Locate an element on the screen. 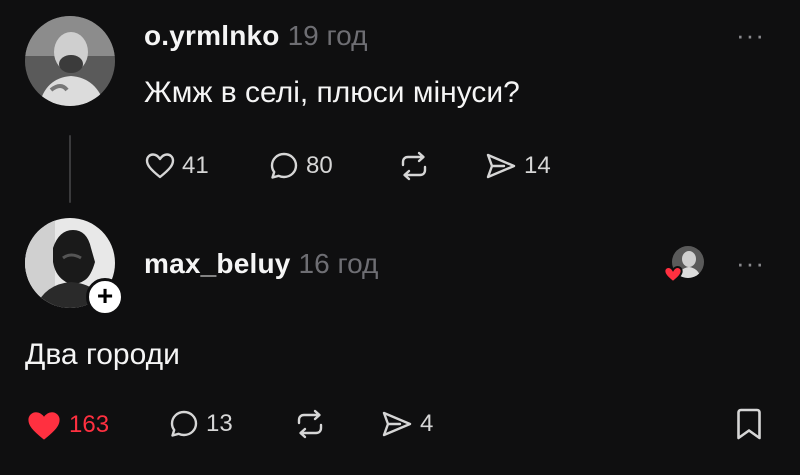 Image resolution: width=800 pixels, height=475 pixels. timestamp: 19 год is located at coordinates (327, 35).